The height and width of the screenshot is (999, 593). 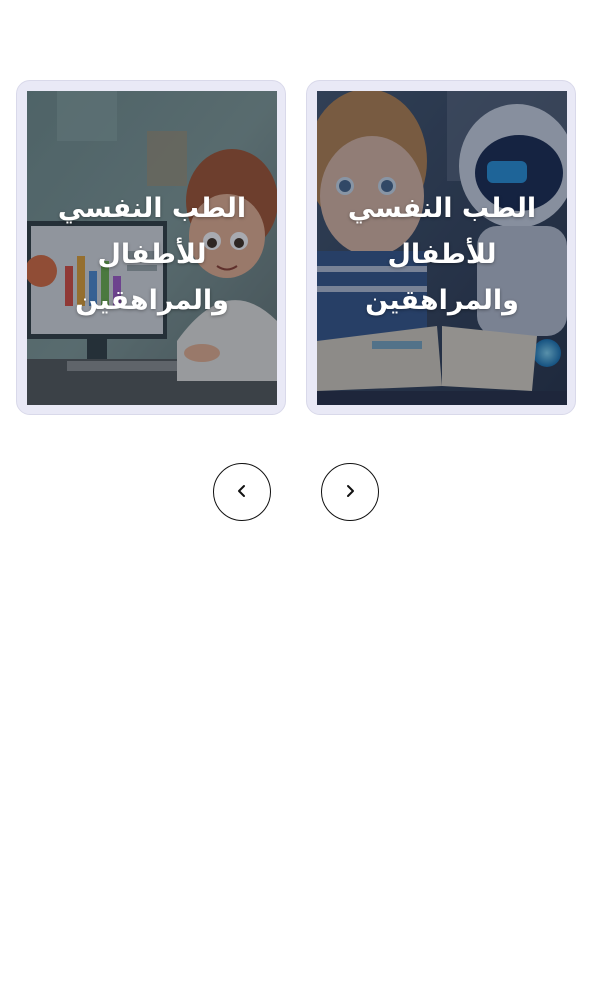 What do you see at coordinates (296, 493) in the screenshot?
I see `carousel-controls` at bounding box center [296, 493].